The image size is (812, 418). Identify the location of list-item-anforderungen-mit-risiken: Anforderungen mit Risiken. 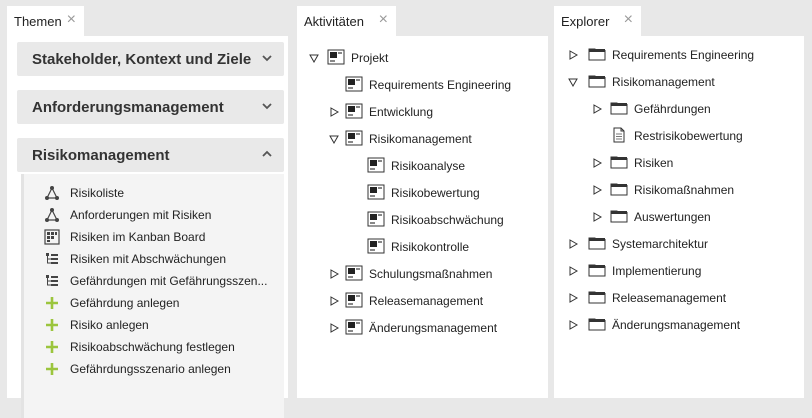
(127, 215).